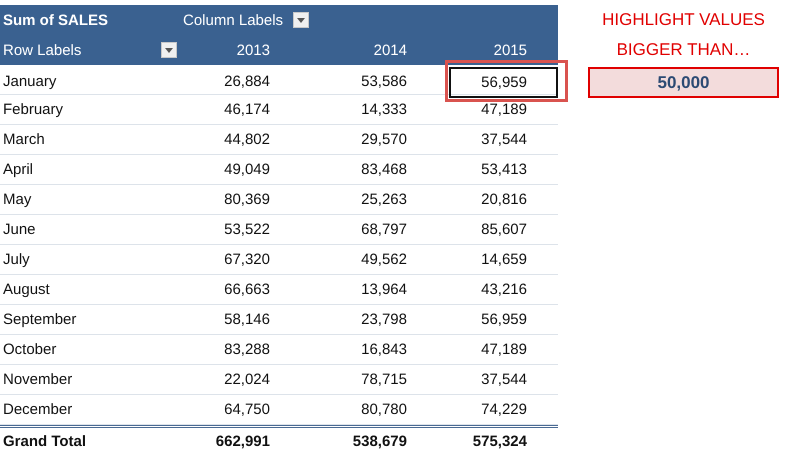 Image resolution: width=797 pixels, height=458 pixels. I want to click on table-cell-text: 13,964, so click(384, 289).